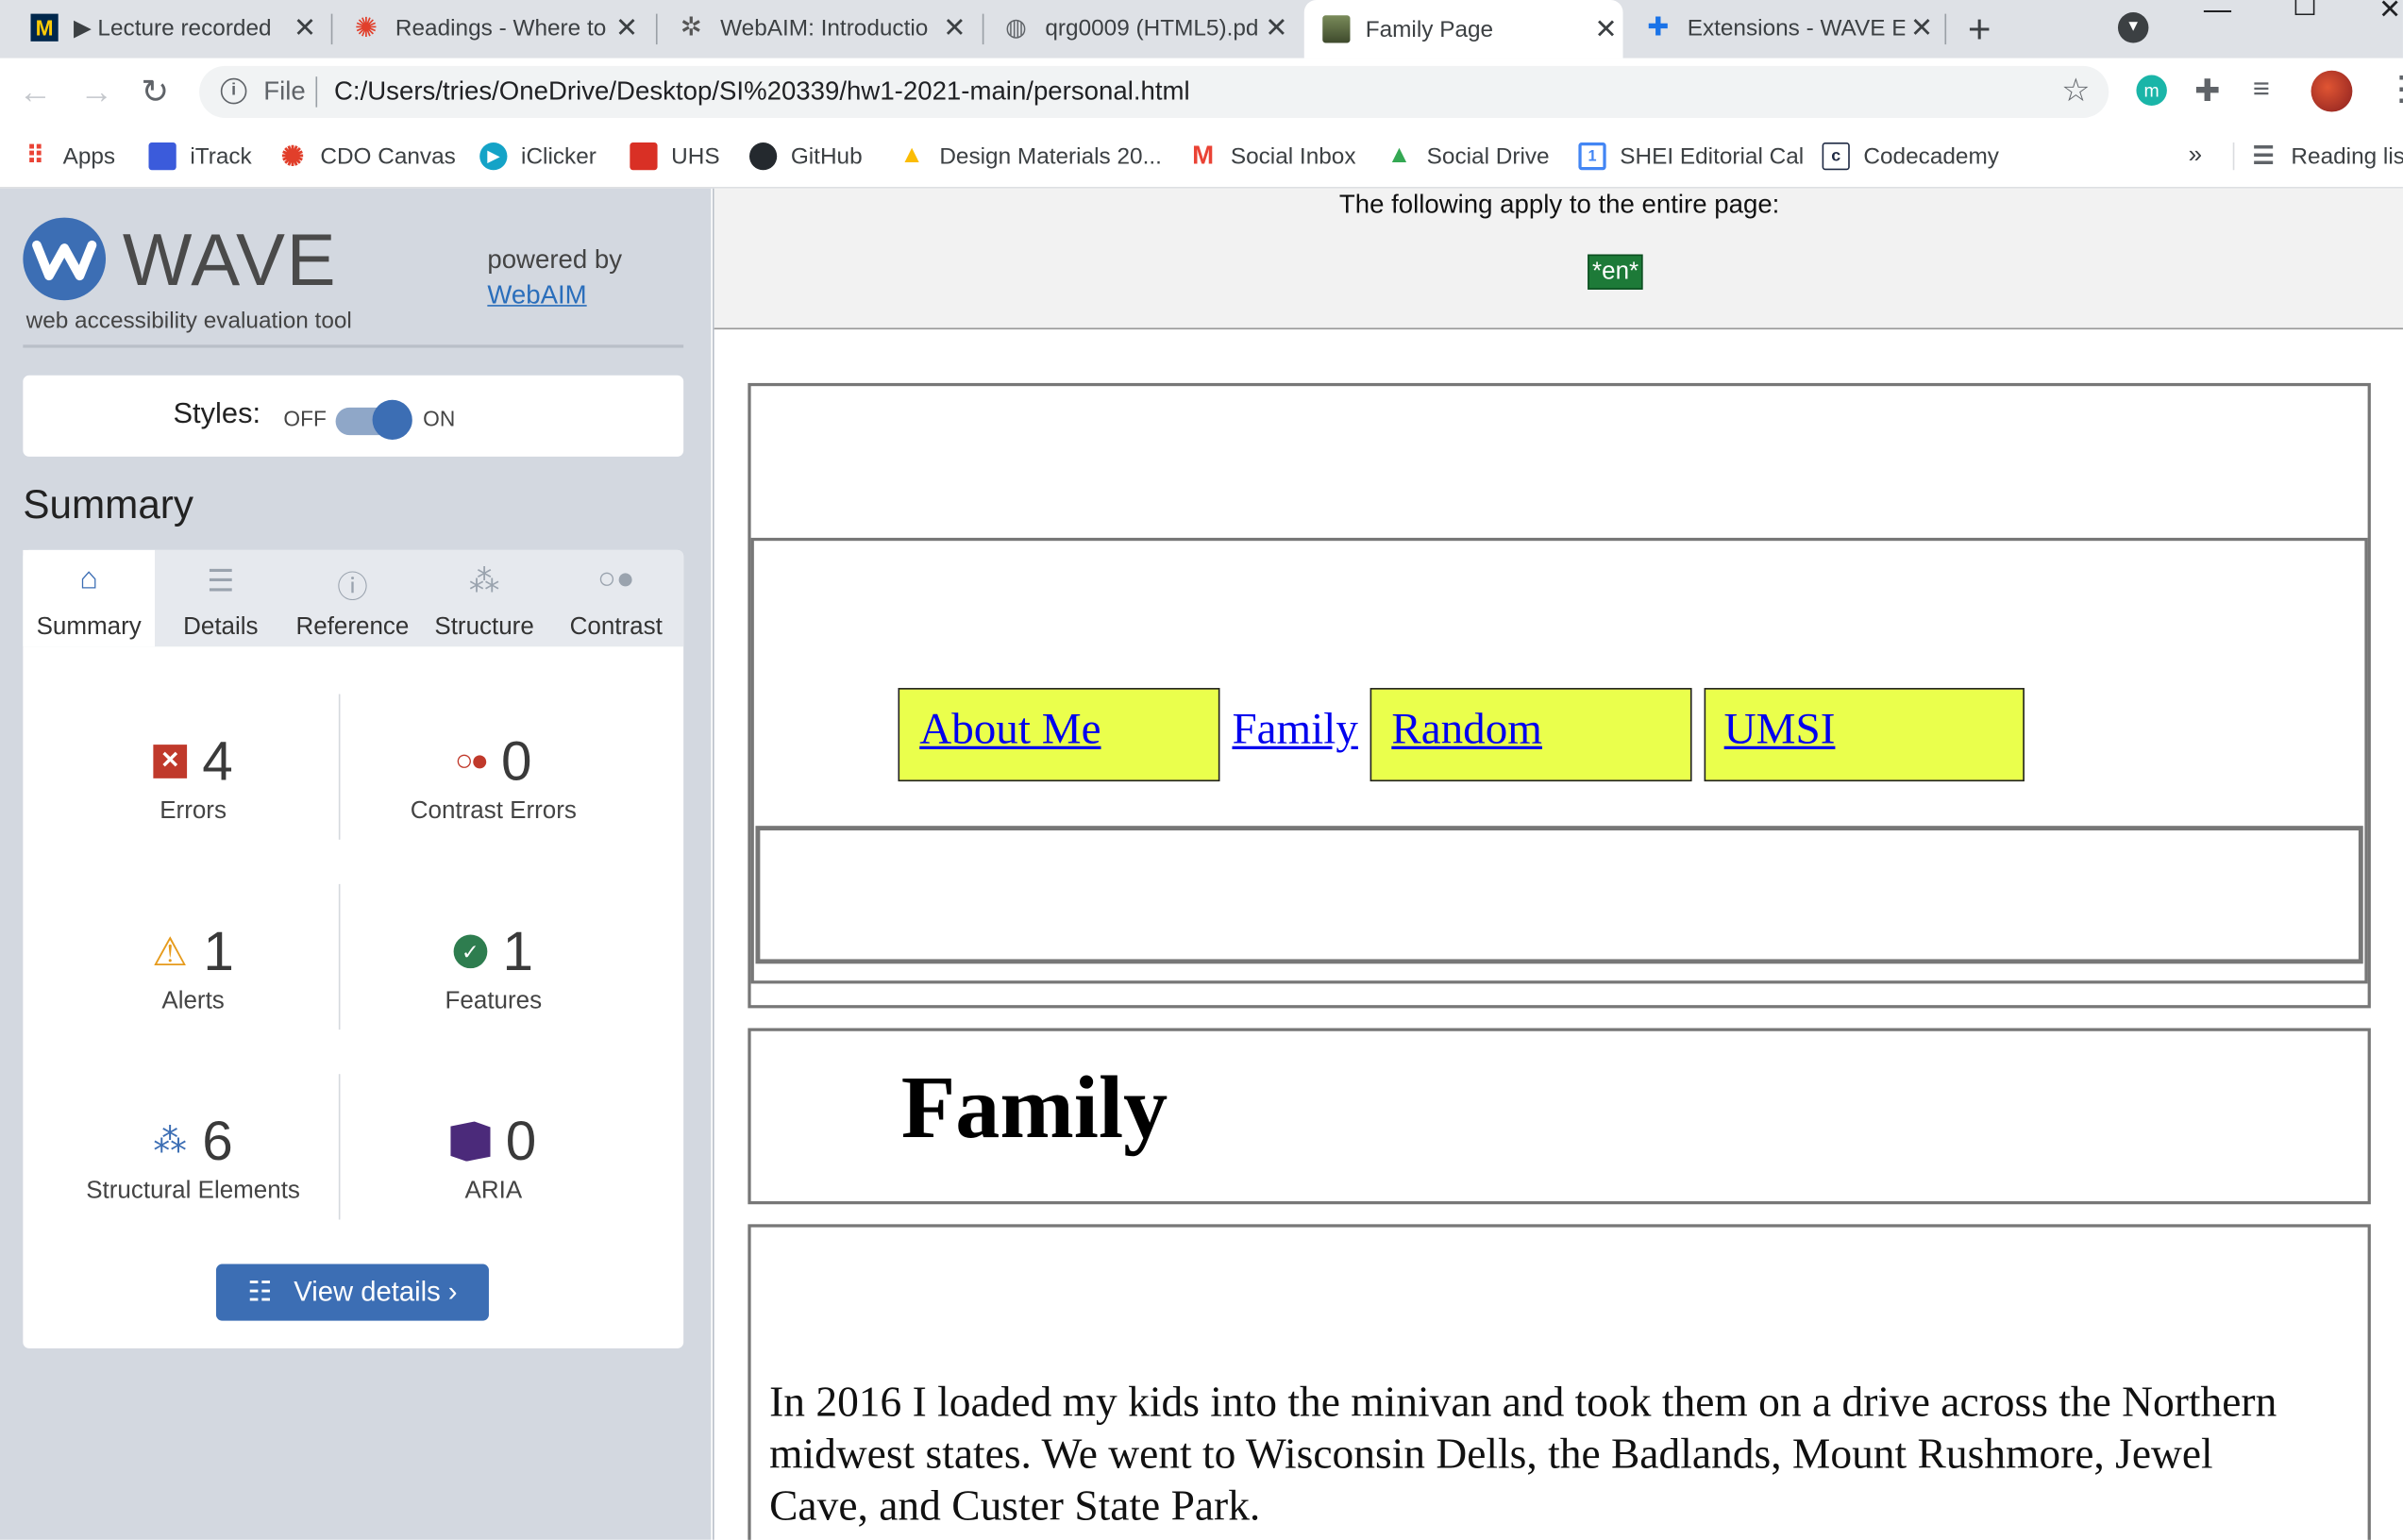 The height and width of the screenshot is (1540, 2403). I want to click on bookmark-social-drive: ▲ Social Drive, so click(1468, 156).